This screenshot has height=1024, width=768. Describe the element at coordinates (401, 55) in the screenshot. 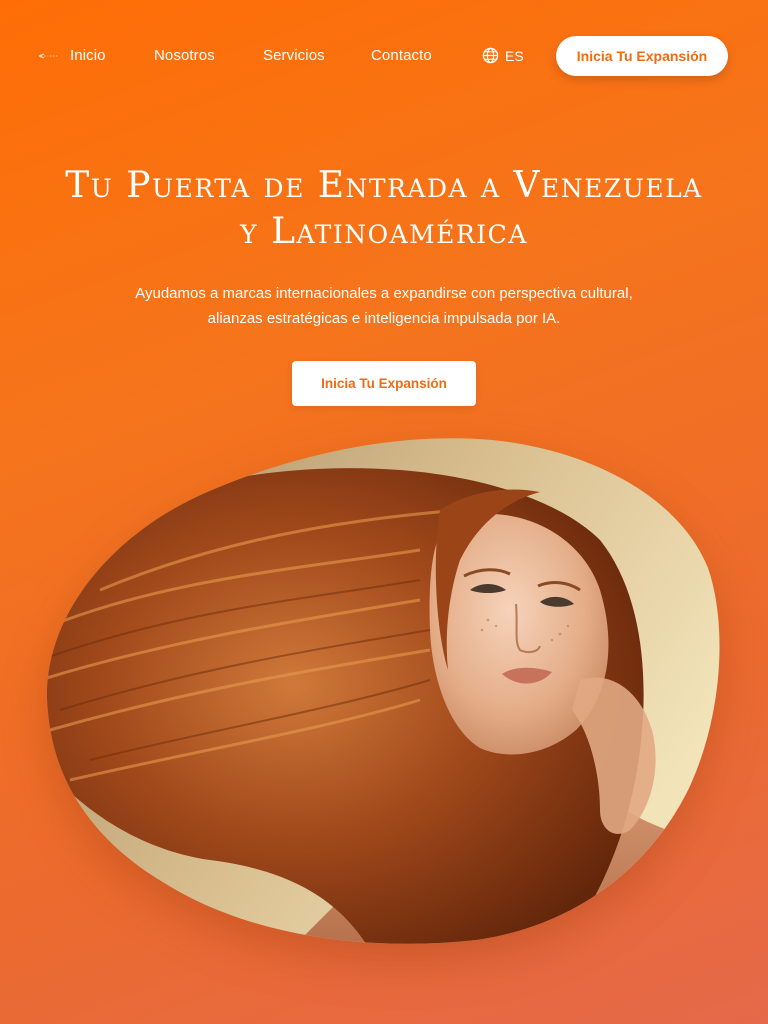

I see `nav-link-contacto: Contacto` at that location.